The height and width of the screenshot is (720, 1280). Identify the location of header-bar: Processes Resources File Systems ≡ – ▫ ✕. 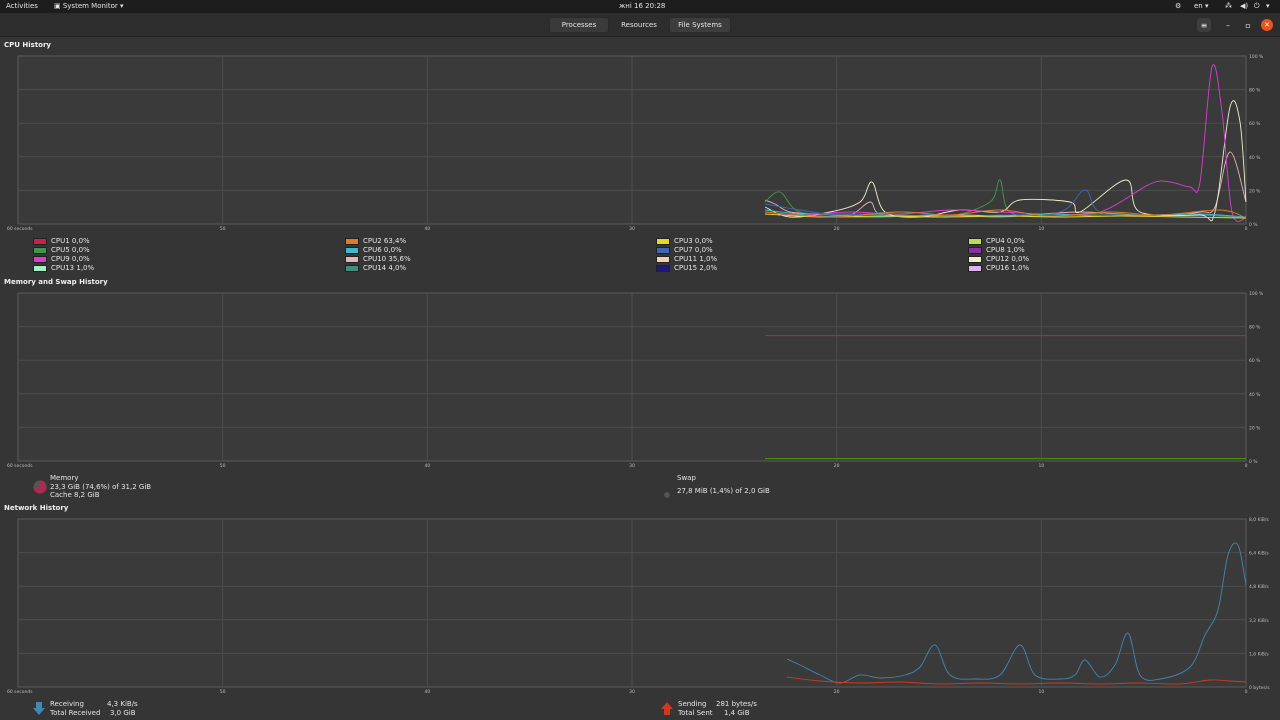
(640, 25).